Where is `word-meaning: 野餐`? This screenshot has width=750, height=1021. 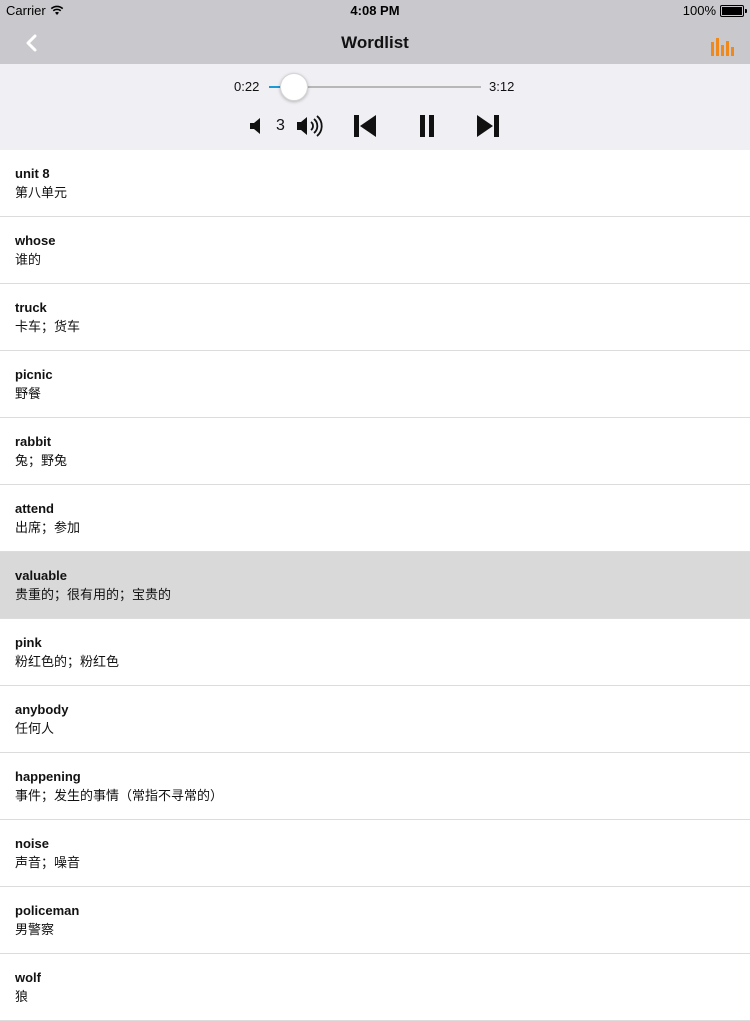 word-meaning: 野餐 is located at coordinates (28, 393).